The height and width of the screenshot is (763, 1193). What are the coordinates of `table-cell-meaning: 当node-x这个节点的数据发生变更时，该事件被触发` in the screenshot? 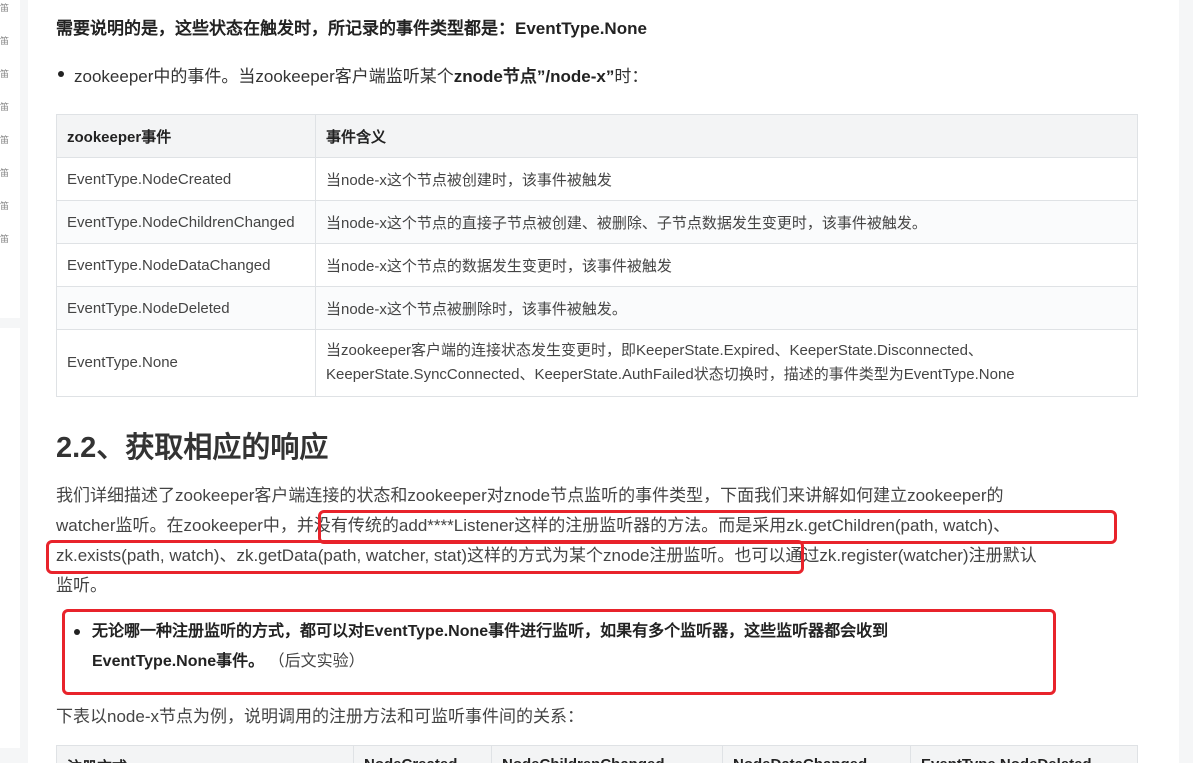 It's located at (726, 265).